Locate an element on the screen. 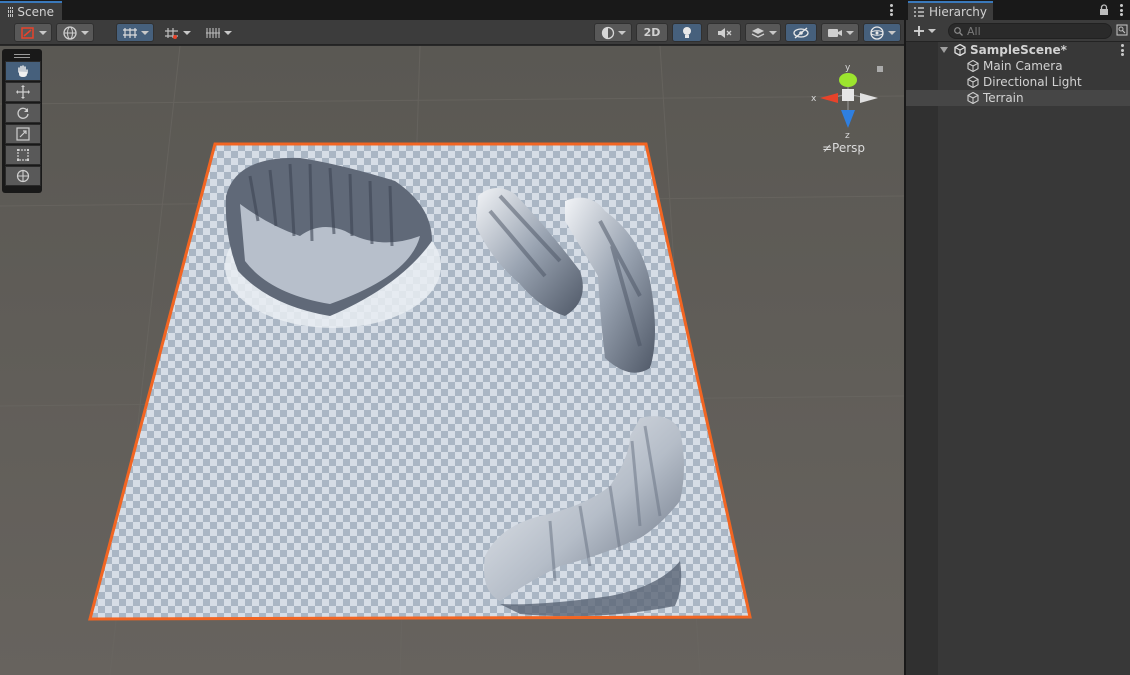 The width and height of the screenshot is (1130, 675). scale-icon is located at coordinates (23, 134).